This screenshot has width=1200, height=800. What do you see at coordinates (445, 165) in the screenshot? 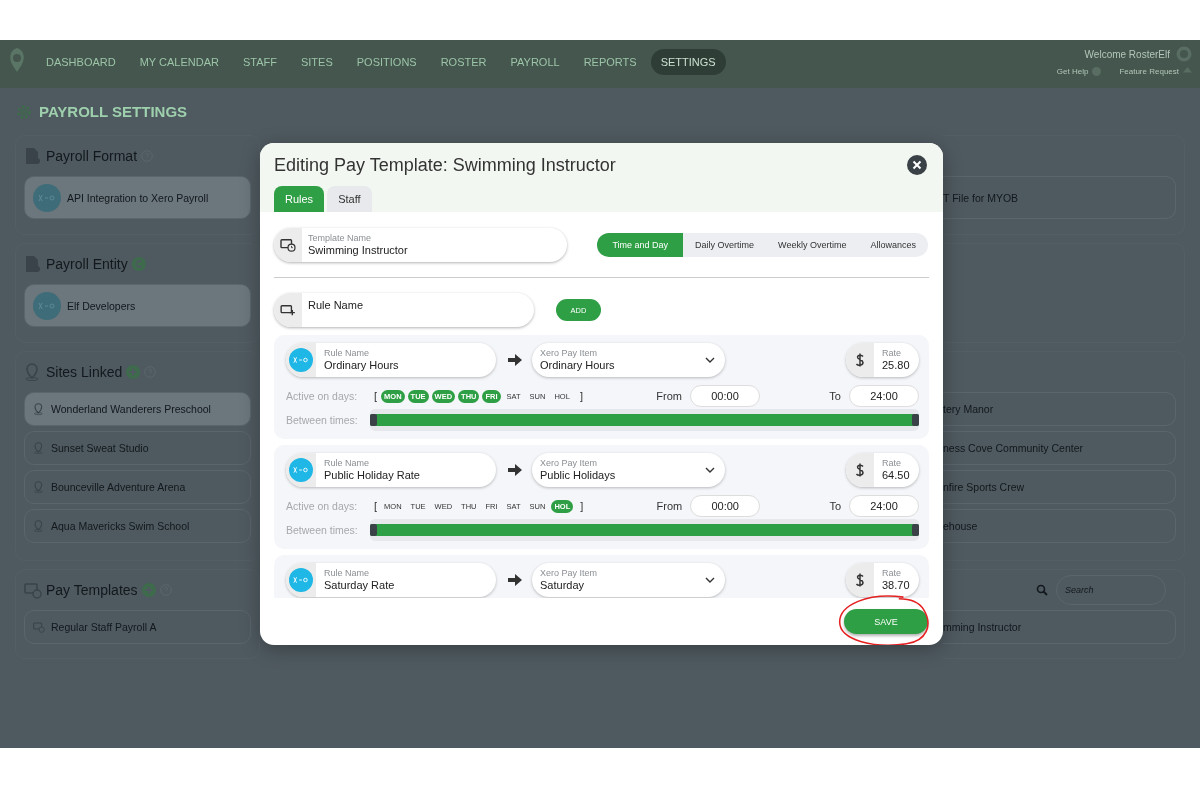
I see `modal-title: Editing Pay Template: Swimming Instructor` at bounding box center [445, 165].